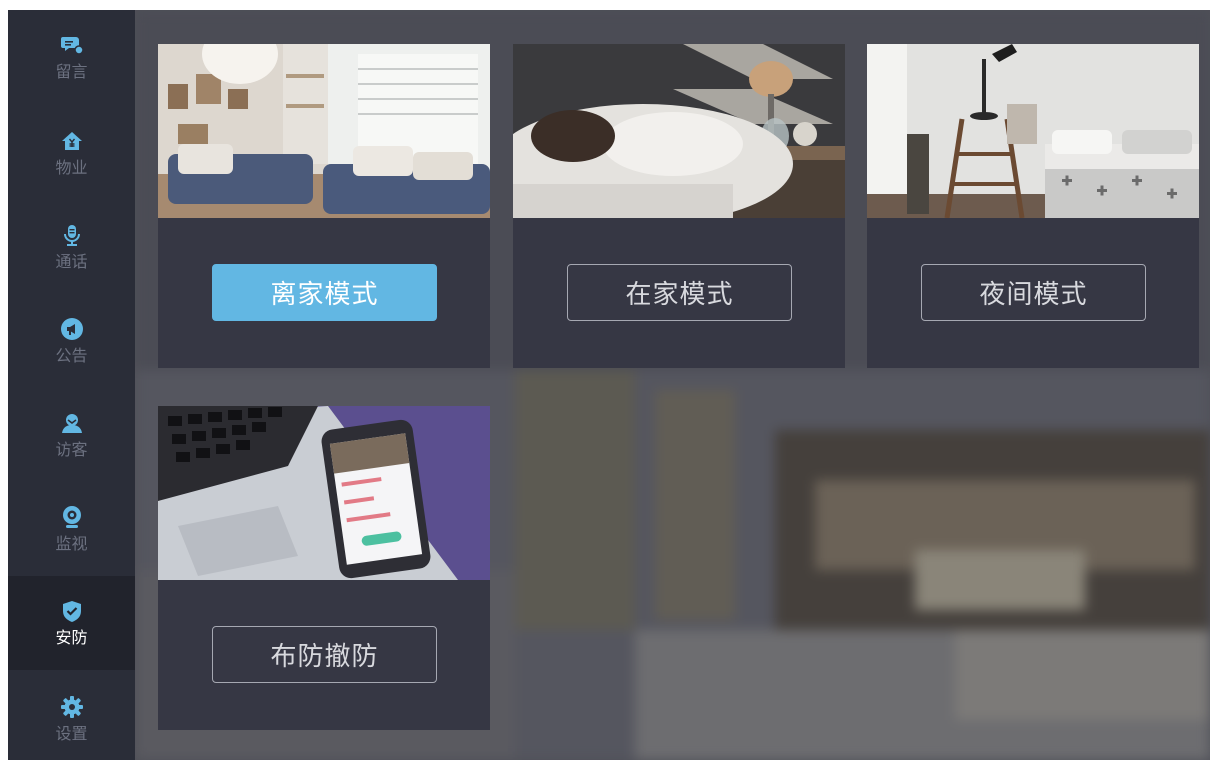 This screenshot has height=760, width=1210. I want to click on sleeping-person-photo, so click(679, 131).